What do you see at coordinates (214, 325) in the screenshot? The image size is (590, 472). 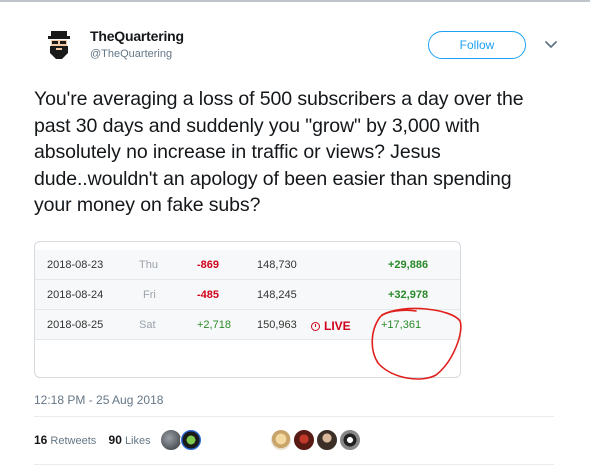 I see `row-change: +2,718` at bounding box center [214, 325].